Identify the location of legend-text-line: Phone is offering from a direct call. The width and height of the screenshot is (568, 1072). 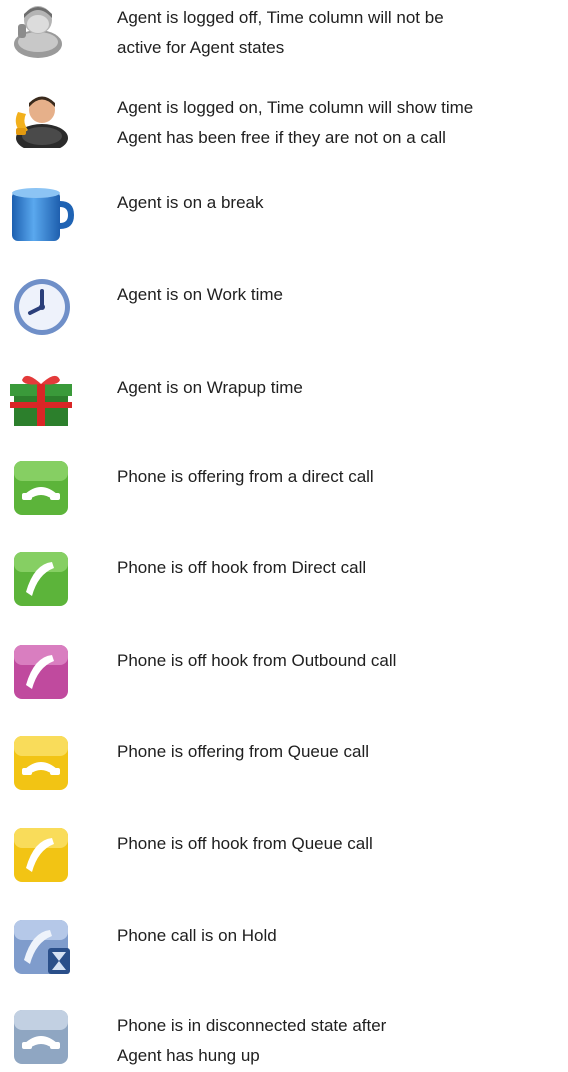
(245, 476).